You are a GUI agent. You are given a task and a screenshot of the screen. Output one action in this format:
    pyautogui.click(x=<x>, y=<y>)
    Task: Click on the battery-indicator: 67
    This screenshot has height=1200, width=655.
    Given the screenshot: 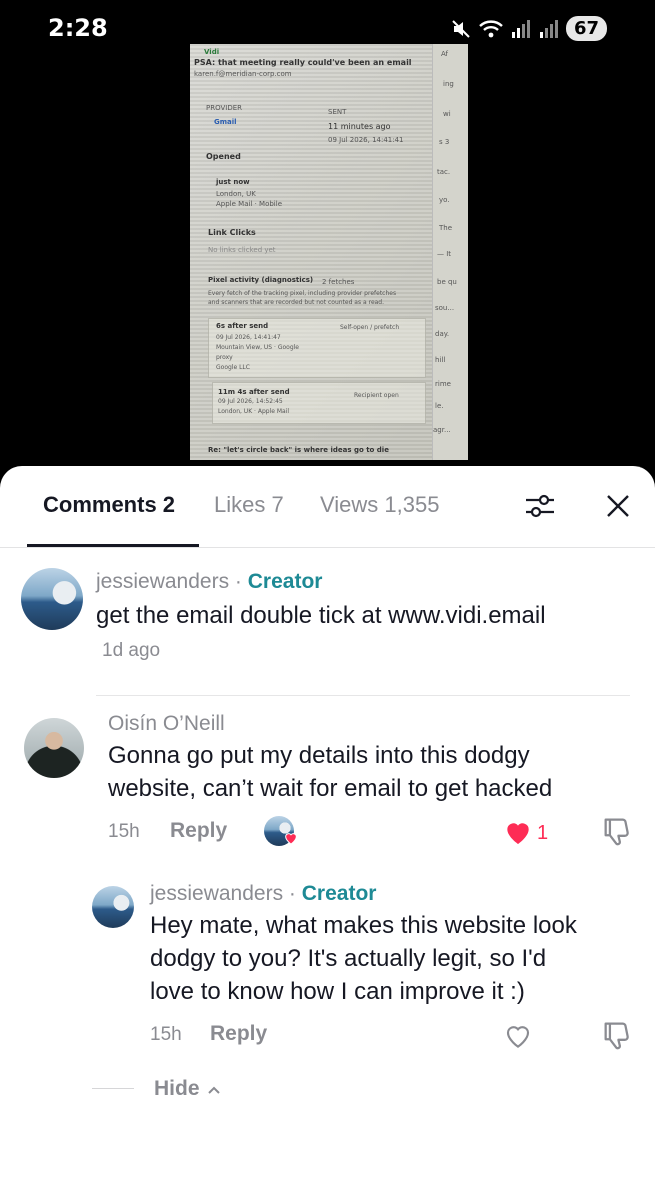 What is the action you would take?
    pyautogui.click(x=586, y=28)
    